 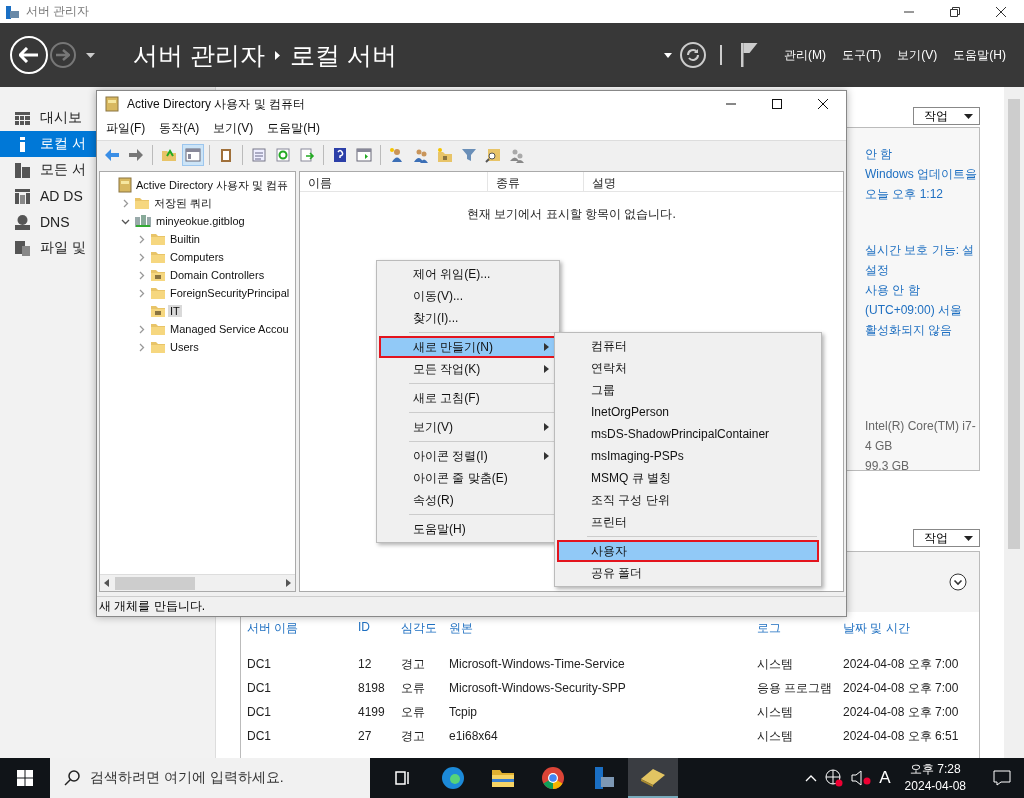 What do you see at coordinates (365, 736) in the screenshot?
I see `table-cell-text: 27` at bounding box center [365, 736].